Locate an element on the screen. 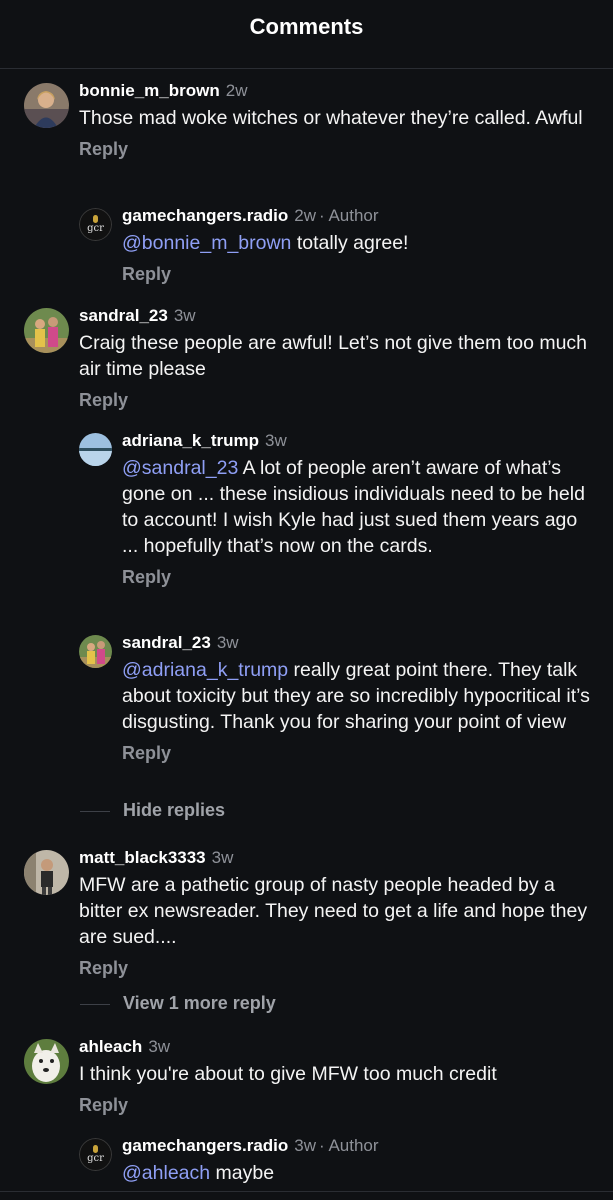  comments-header: Comments is located at coordinates (306, 34).